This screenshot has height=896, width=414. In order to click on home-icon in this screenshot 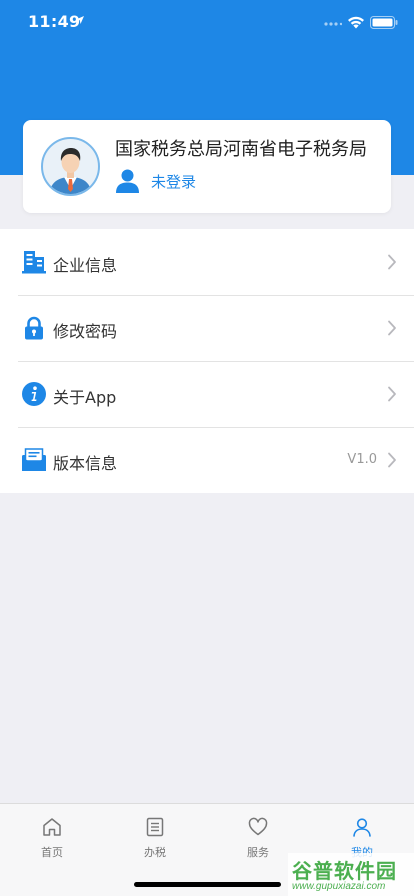, I will do `click(52, 827)`.